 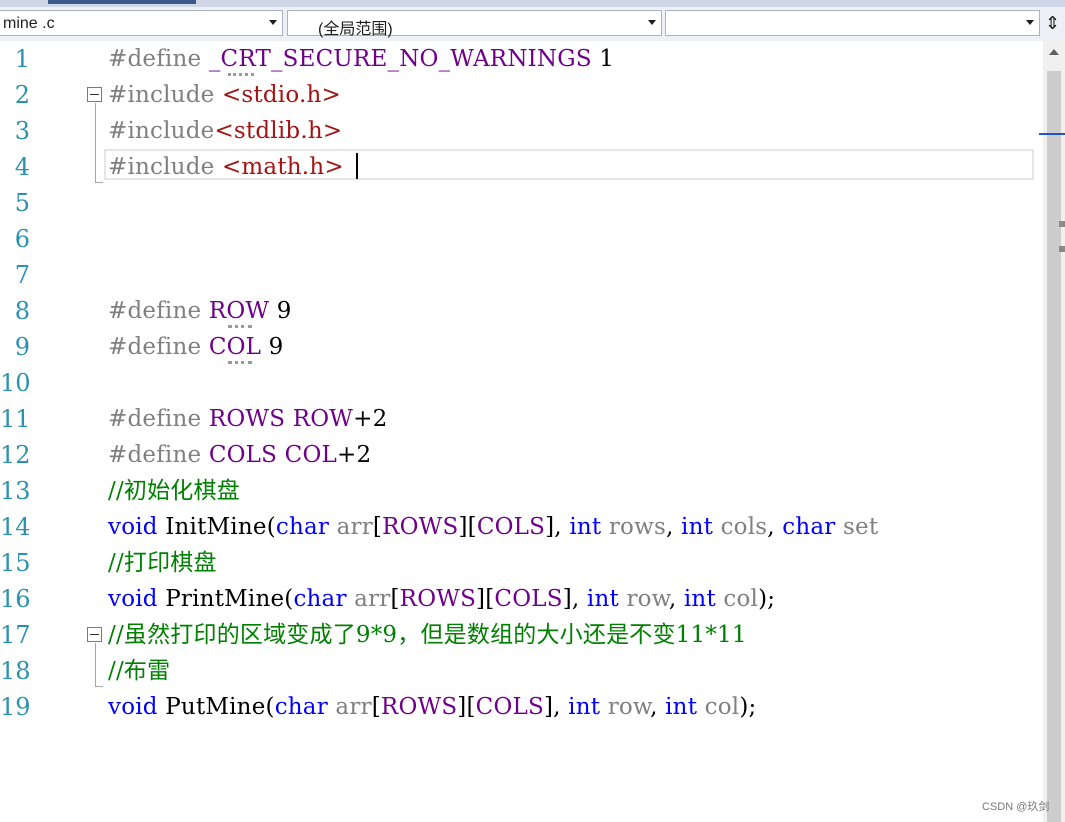 What do you see at coordinates (1054, 446) in the screenshot?
I see `scrollbar-thumb` at bounding box center [1054, 446].